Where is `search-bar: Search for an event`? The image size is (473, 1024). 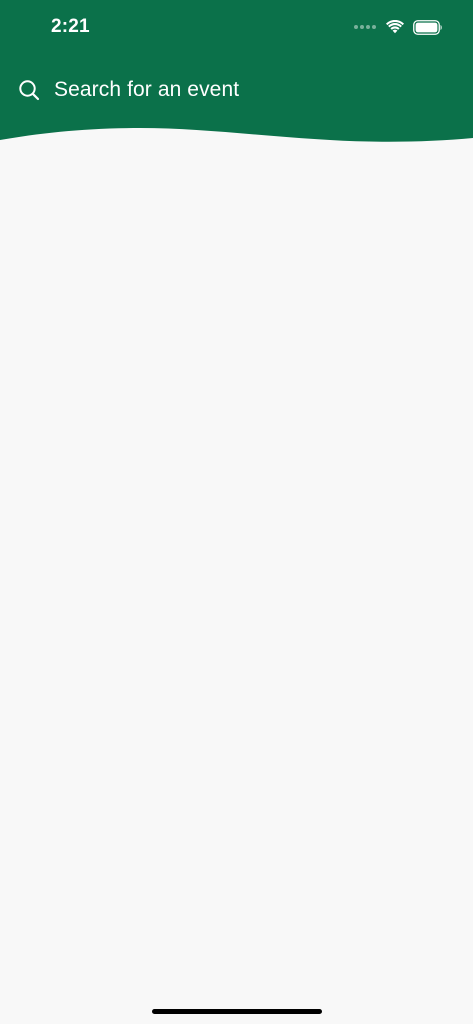
search-bar: Search for an event is located at coordinates (128, 90).